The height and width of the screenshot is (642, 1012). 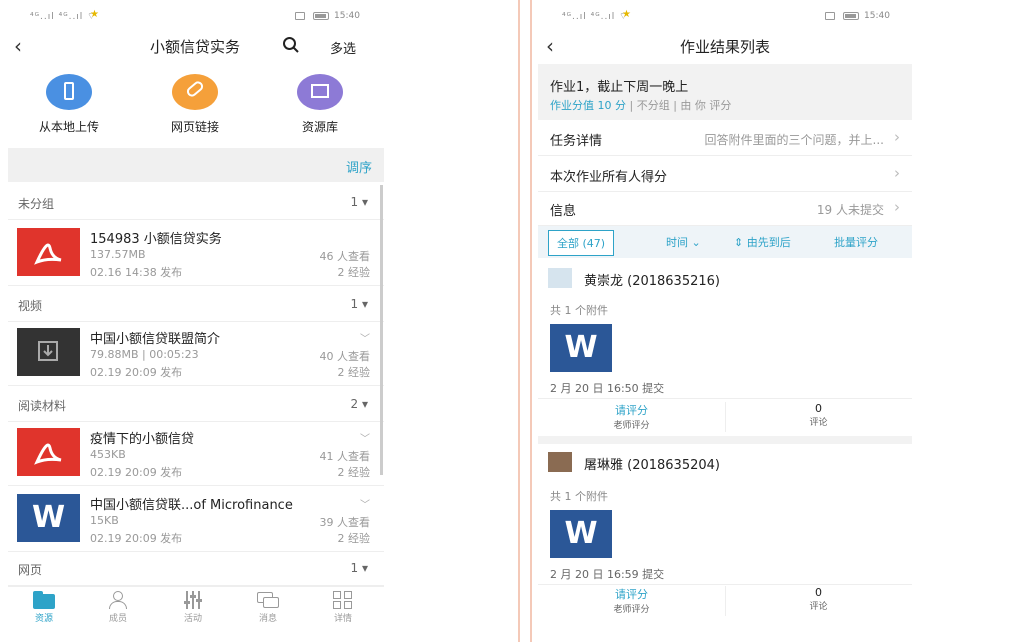 What do you see at coordinates (345, 522) in the screenshot?
I see `item-views: 39 人查看` at bounding box center [345, 522].